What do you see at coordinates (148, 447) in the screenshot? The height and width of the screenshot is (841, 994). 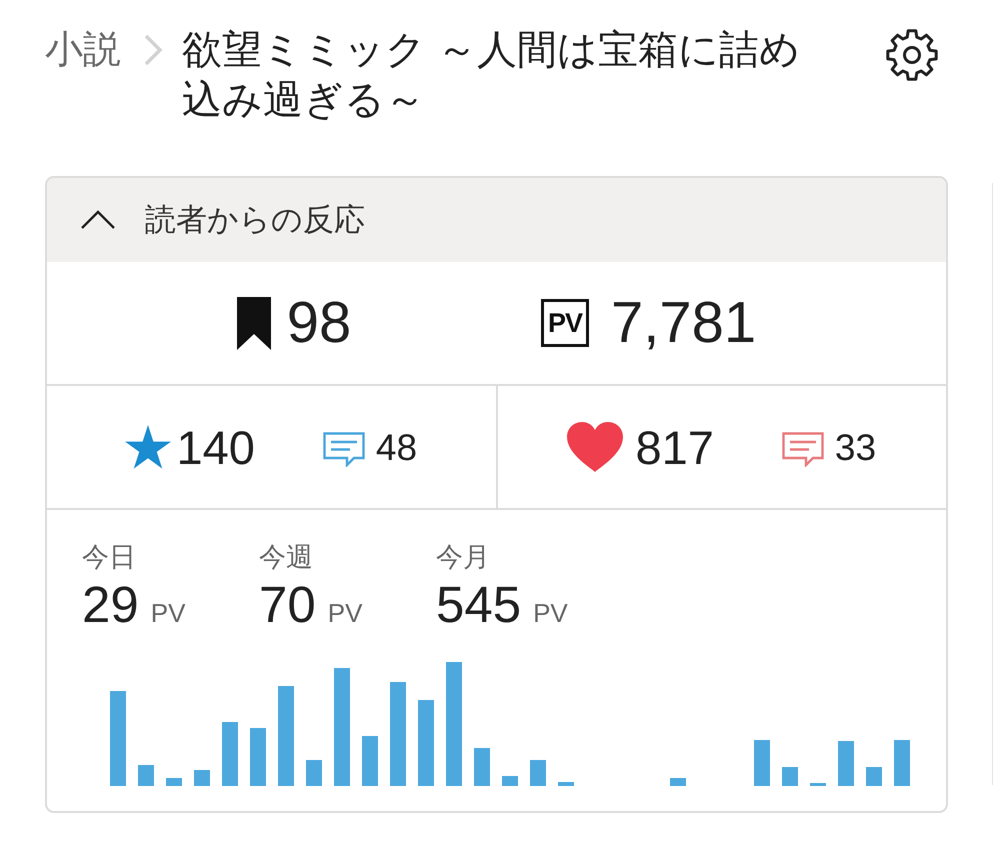 I see `star-icon` at bounding box center [148, 447].